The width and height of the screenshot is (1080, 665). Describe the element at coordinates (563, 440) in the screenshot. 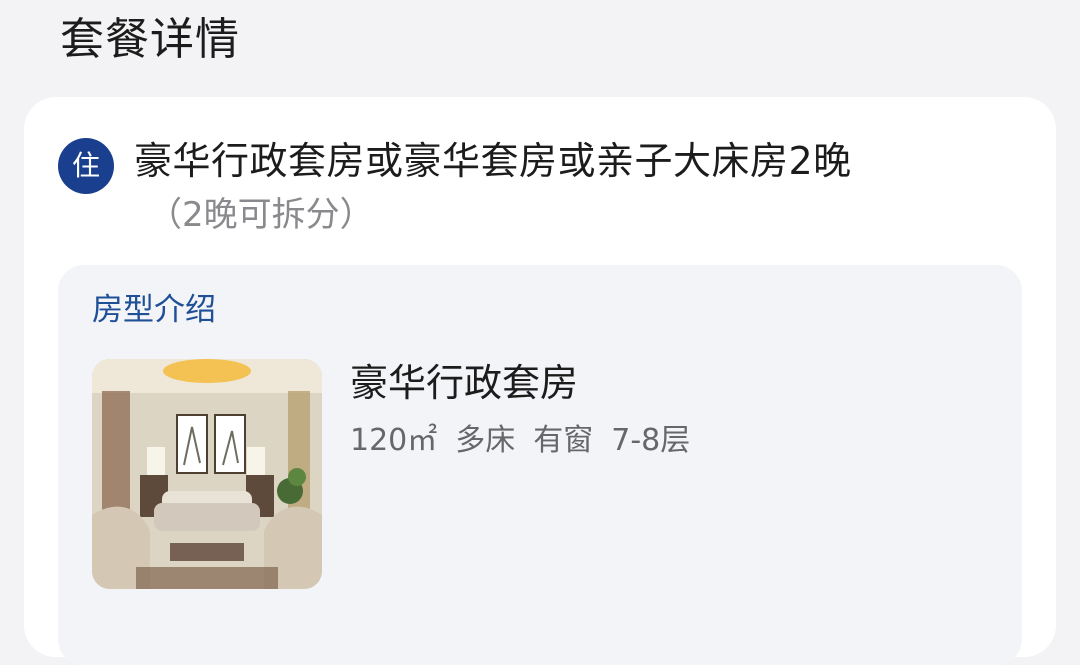

I see `room-window-info: 有窗` at that location.